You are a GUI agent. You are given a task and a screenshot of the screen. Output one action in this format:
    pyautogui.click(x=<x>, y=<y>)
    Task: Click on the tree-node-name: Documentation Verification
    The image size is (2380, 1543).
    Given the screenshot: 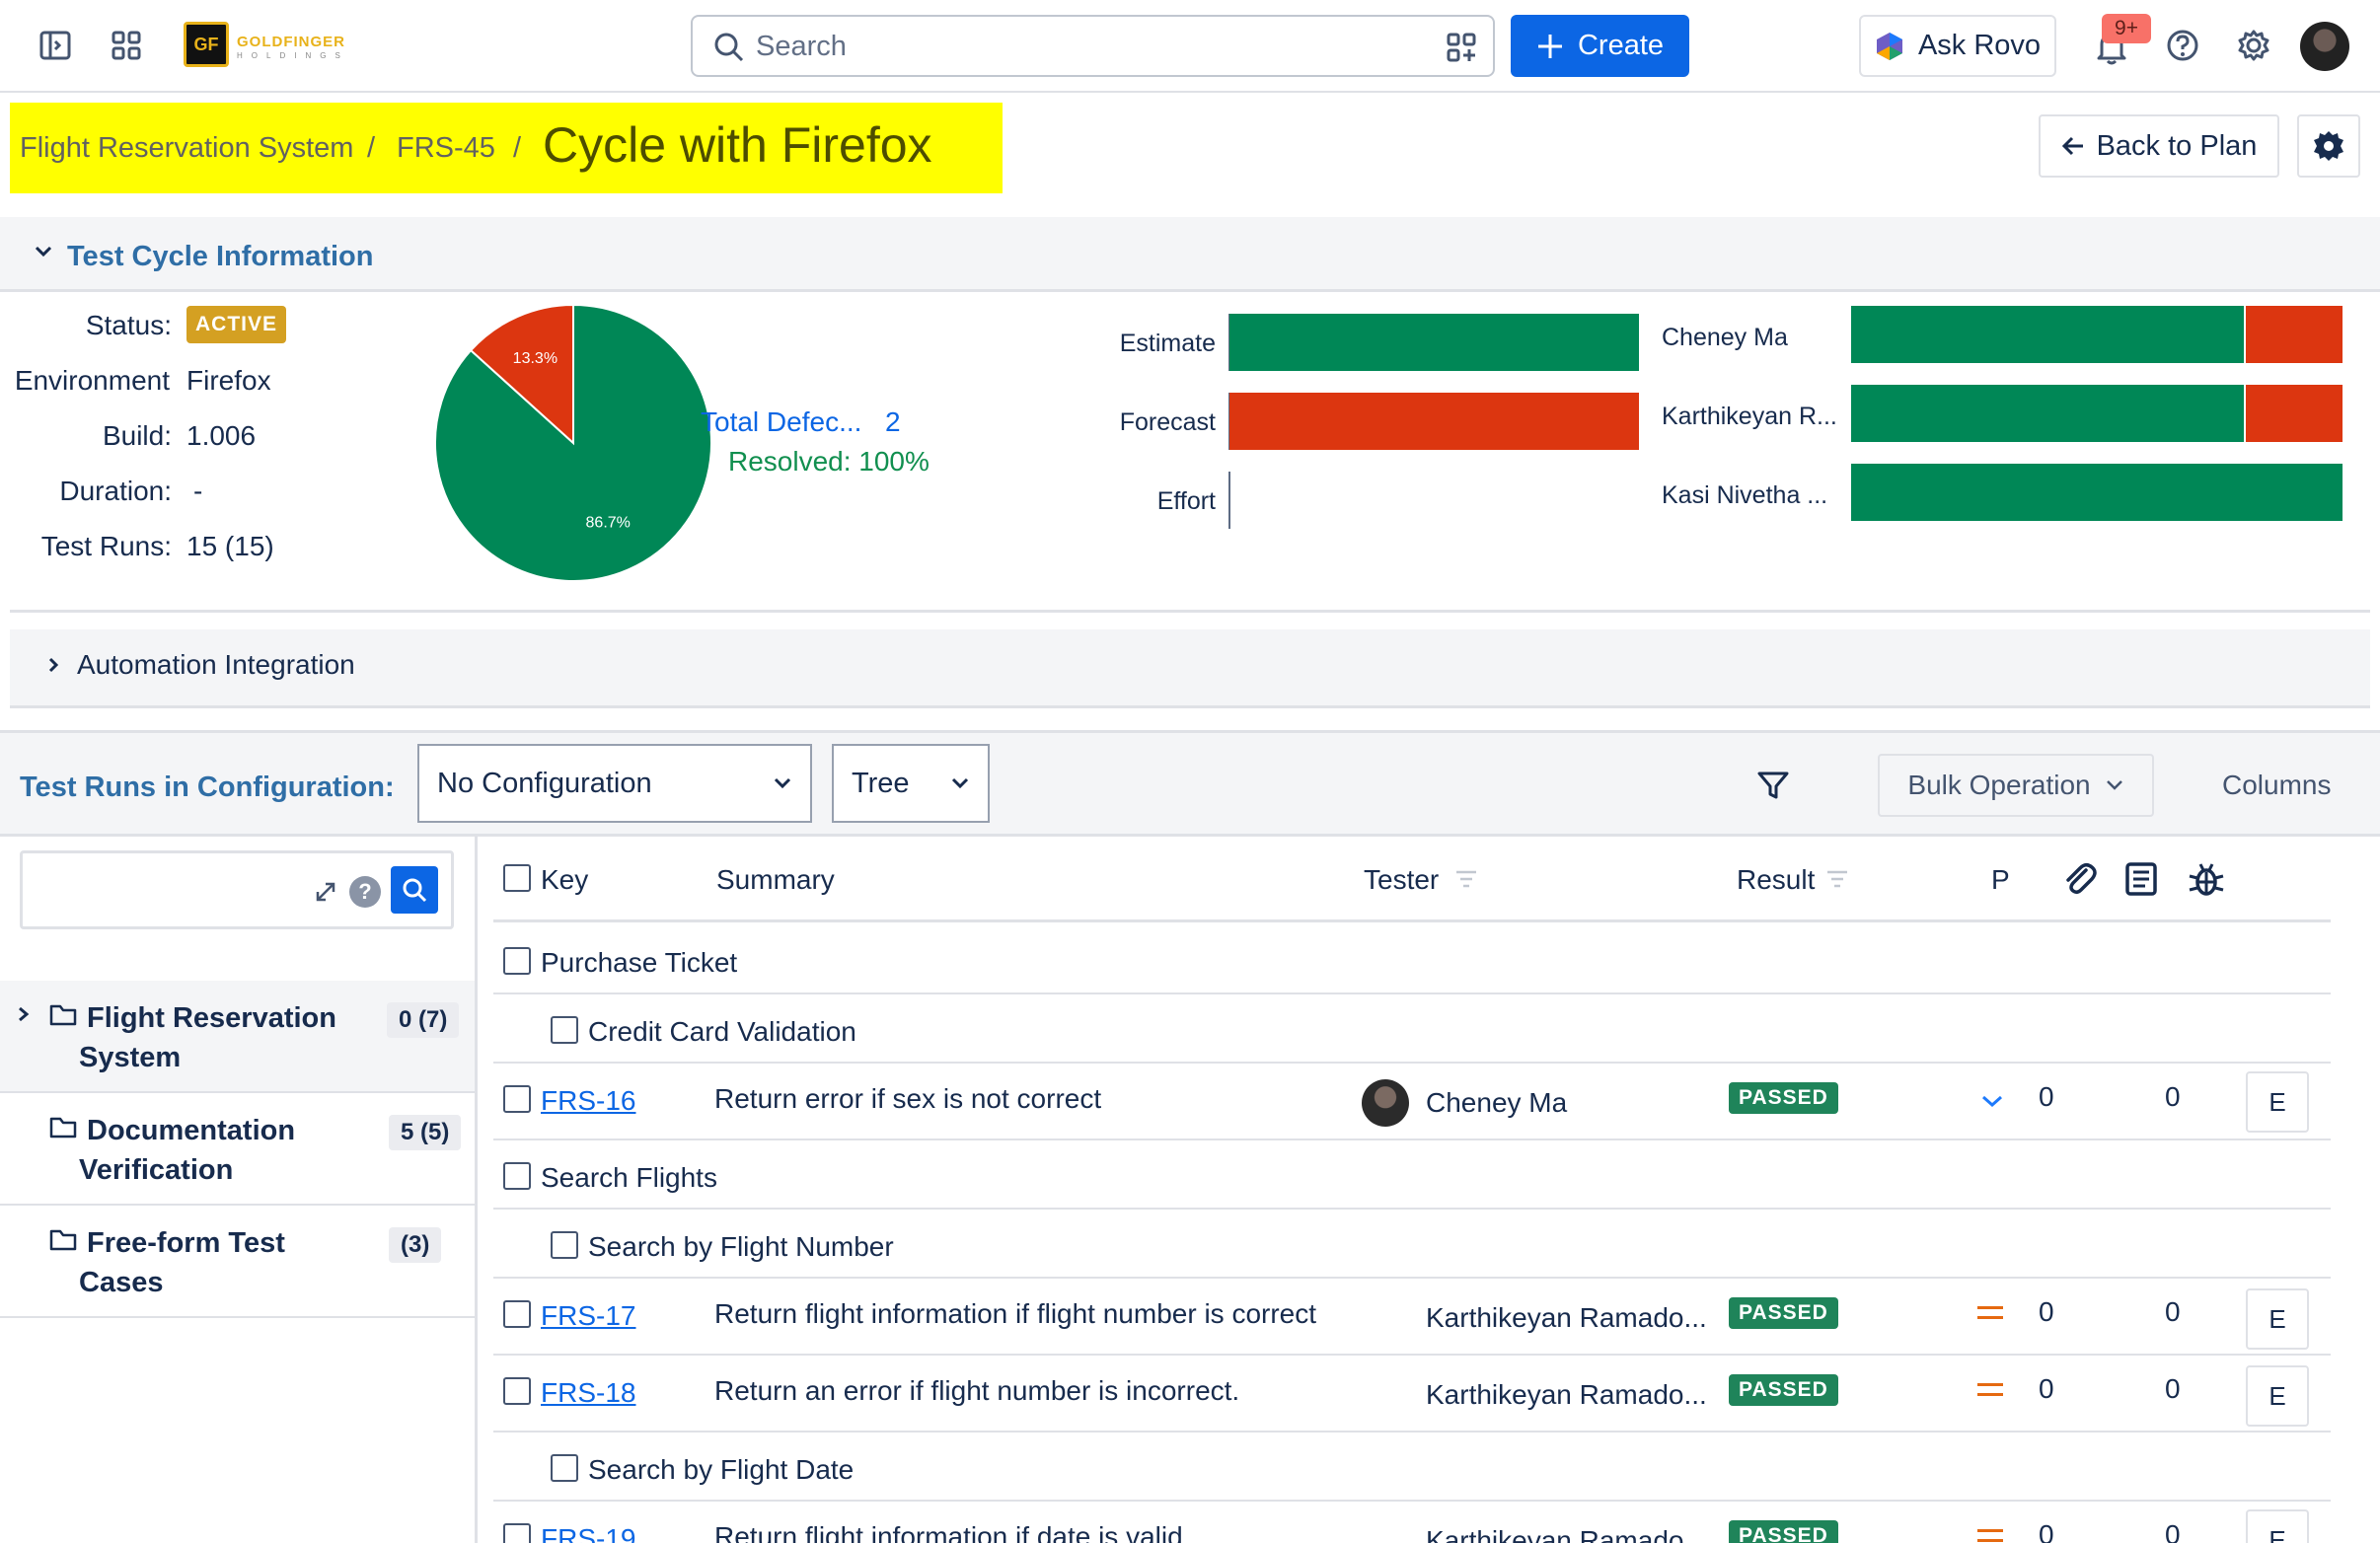 What is the action you would take?
    pyautogui.click(x=187, y=1150)
    